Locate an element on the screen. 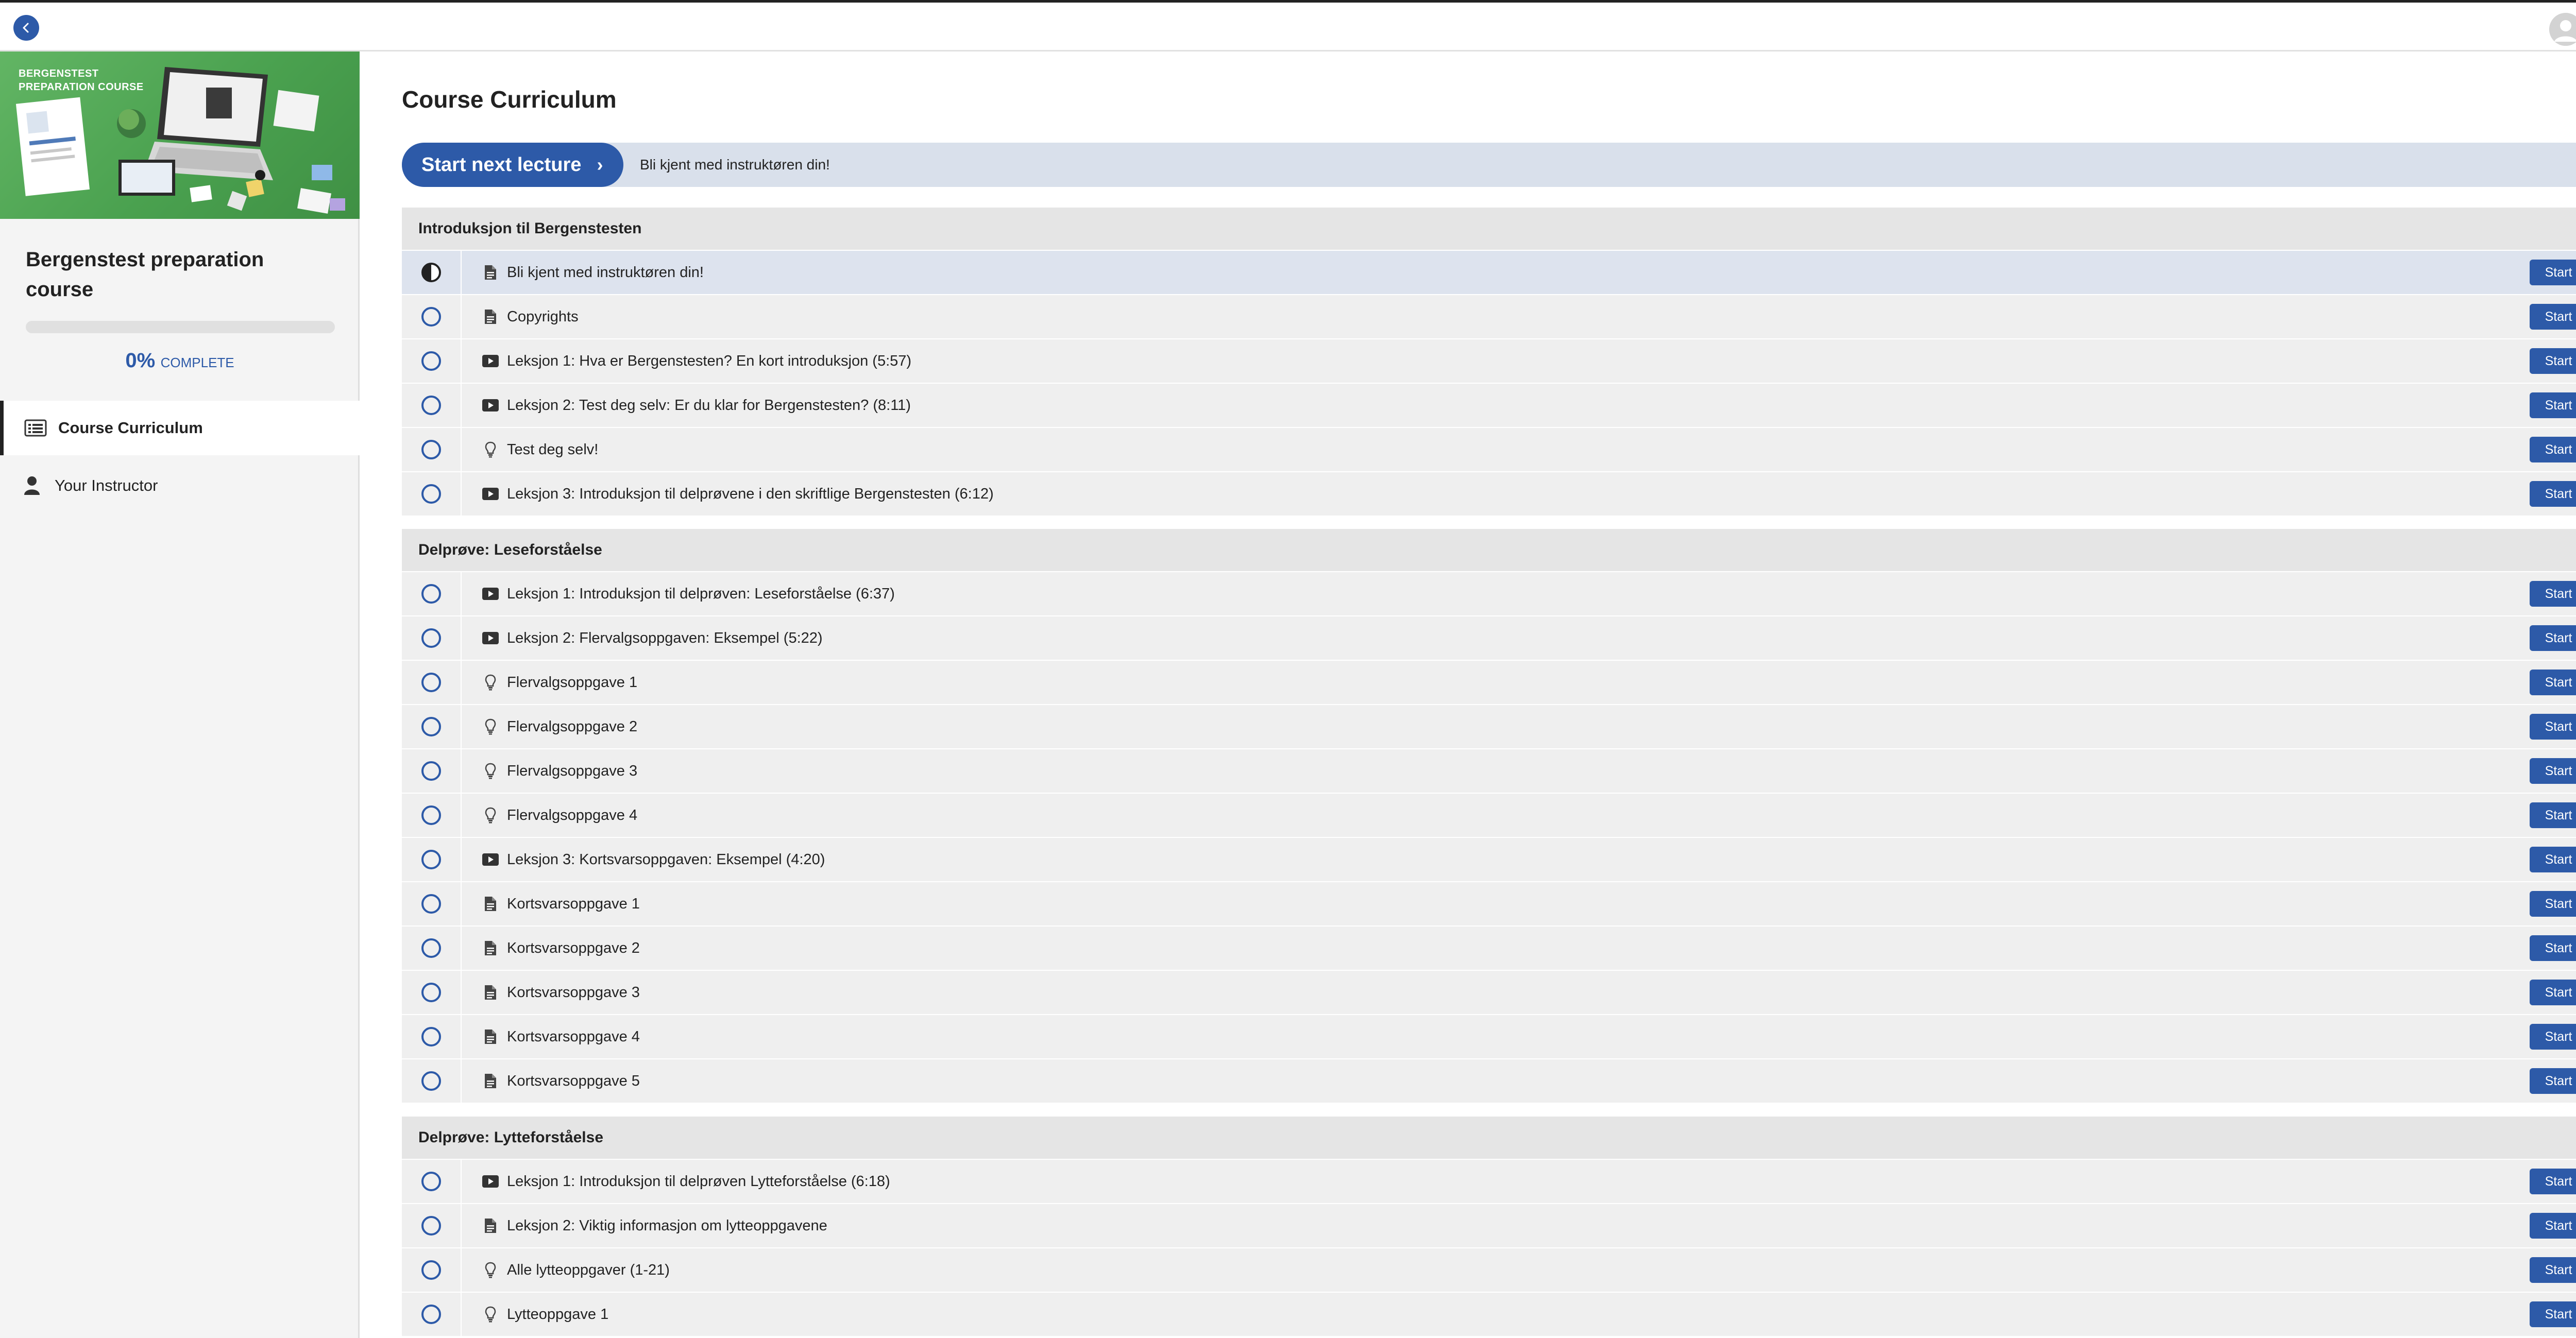  lecture-title: Bli kjent med instruktøren din! is located at coordinates (605, 272).